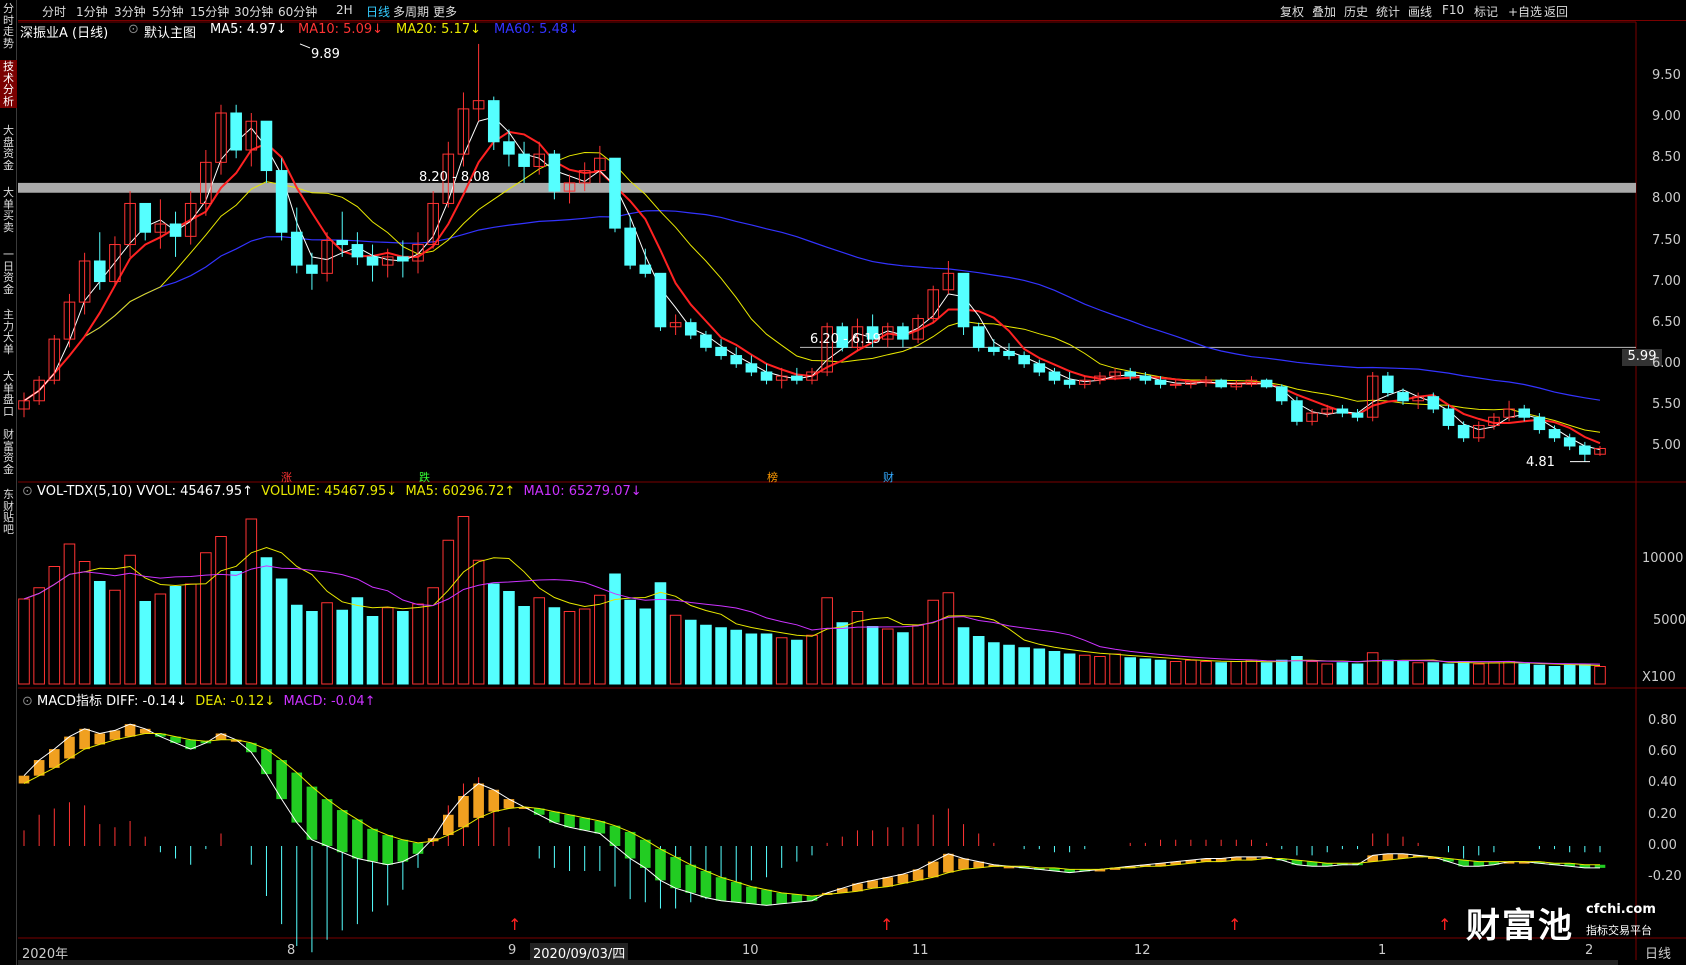  I want to click on x-axis-label: 12, so click(1142, 950).